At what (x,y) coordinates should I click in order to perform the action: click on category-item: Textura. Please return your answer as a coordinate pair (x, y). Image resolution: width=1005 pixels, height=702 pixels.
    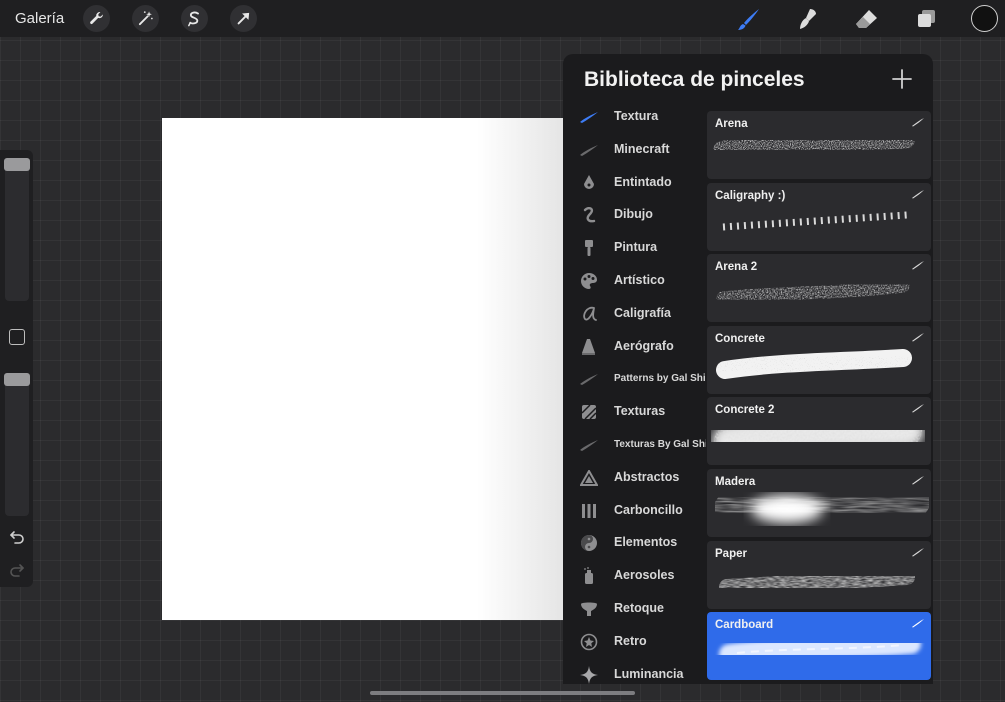
    Looking at the image, I should click on (634, 116).